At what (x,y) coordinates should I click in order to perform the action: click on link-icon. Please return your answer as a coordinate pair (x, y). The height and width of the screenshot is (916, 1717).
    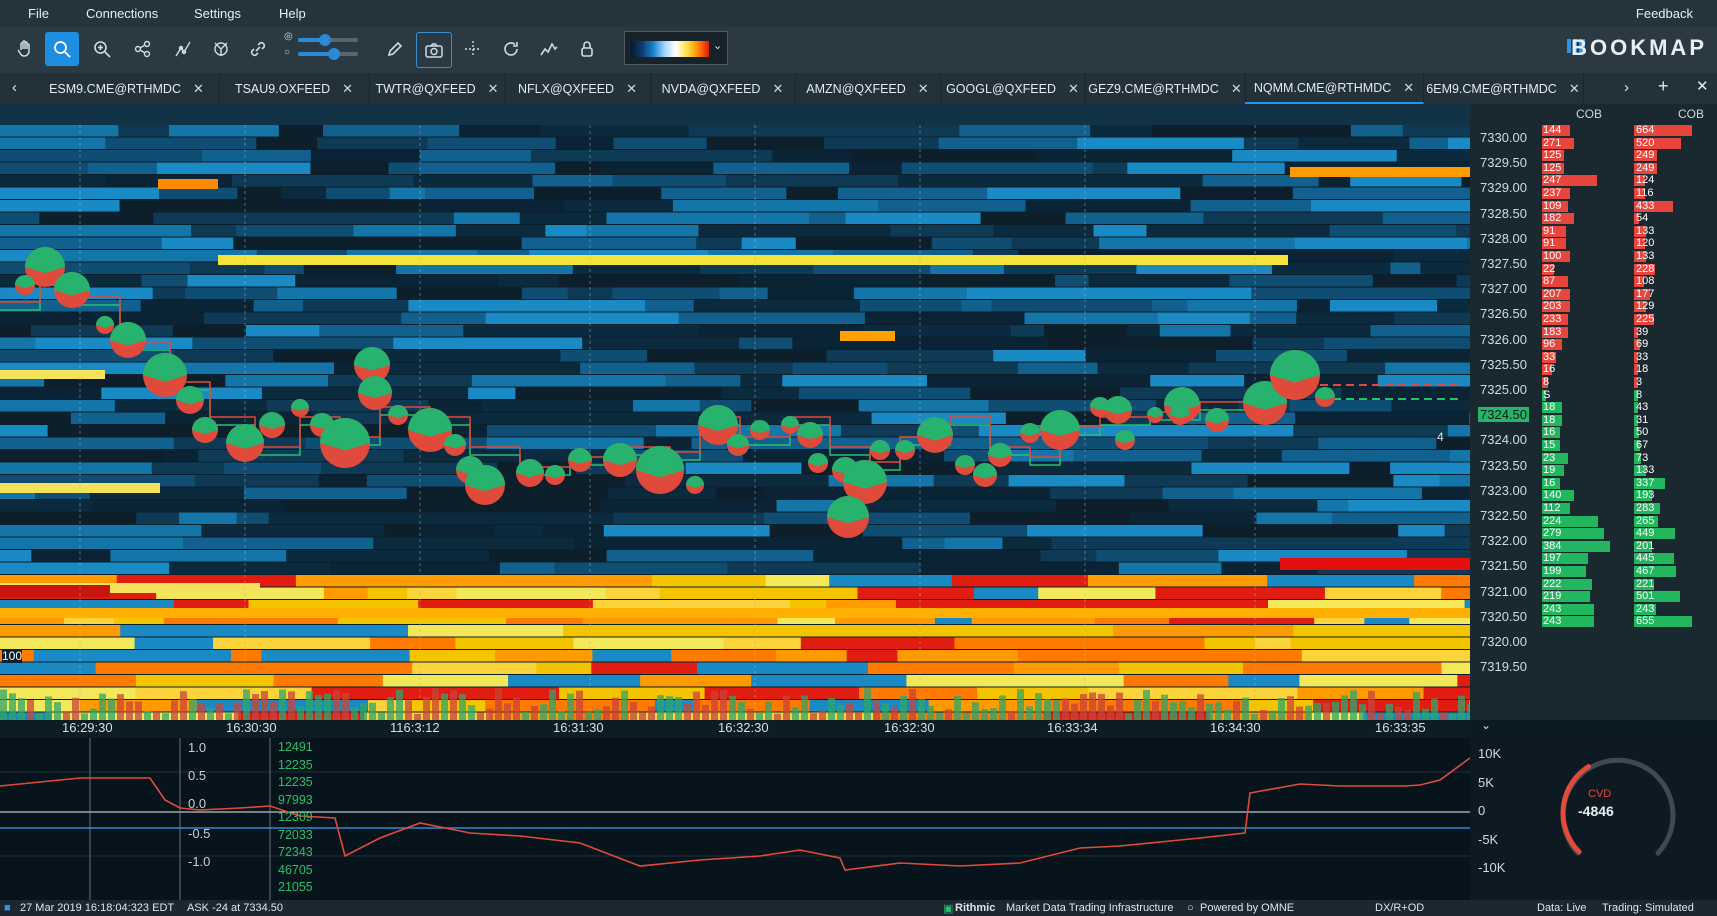
    Looking at the image, I should click on (258, 49).